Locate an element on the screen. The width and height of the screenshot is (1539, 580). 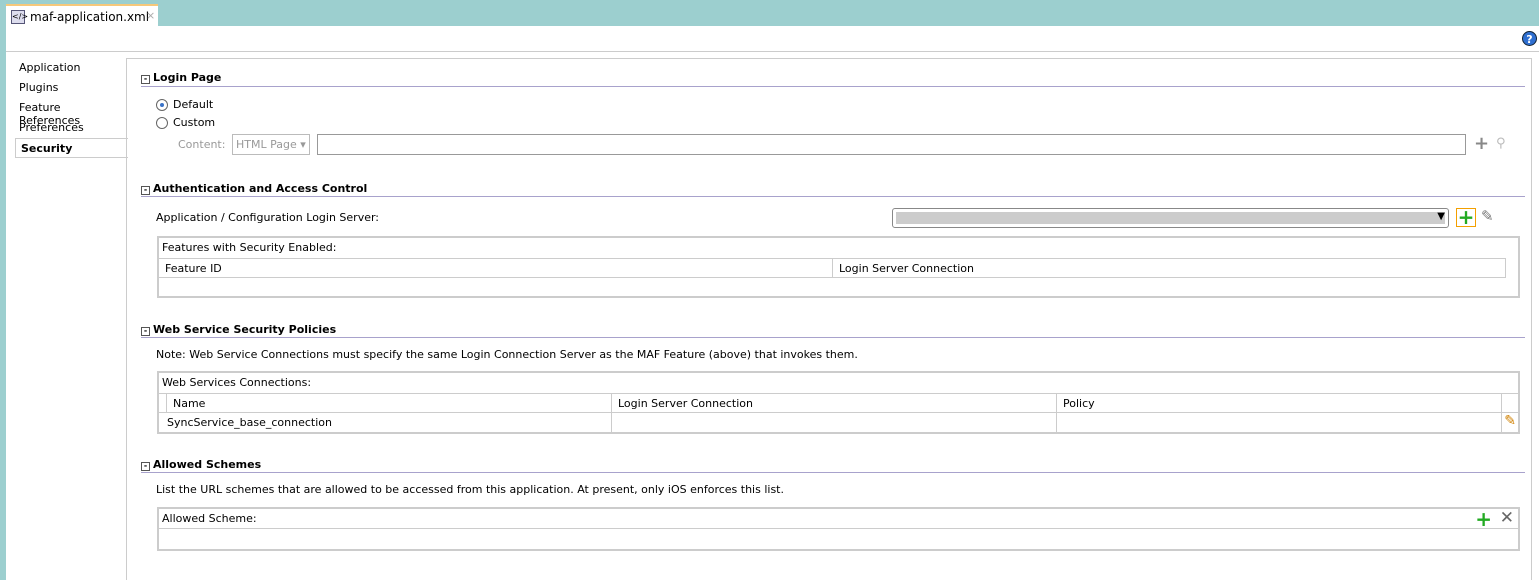
delete-icon: ✕ is located at coordinates (1507, 518).